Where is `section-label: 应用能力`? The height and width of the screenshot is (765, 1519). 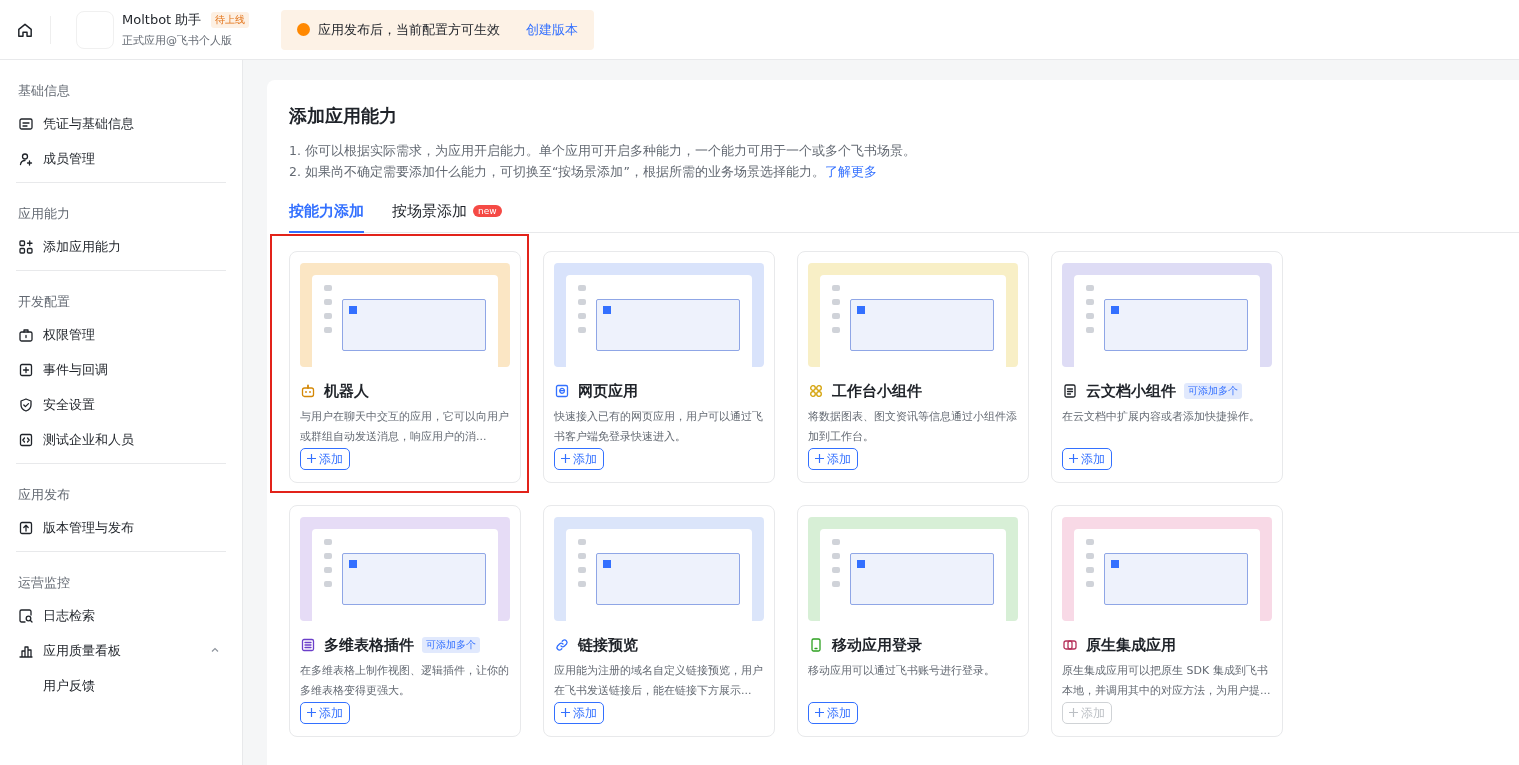
section-label: 应用能力 is located at coordinates (44, 214).